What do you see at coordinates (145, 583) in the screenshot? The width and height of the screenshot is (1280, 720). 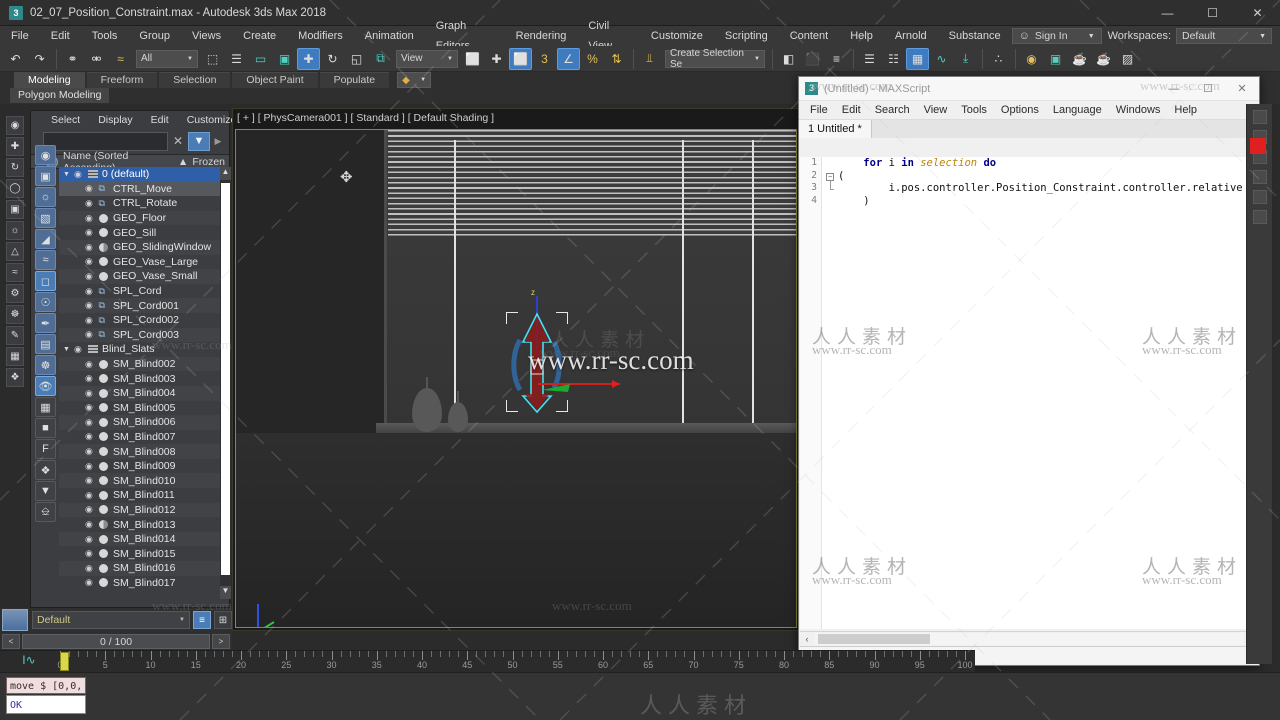 I see `explorer-row-sm-blind017: ◉ SM_Blind017` at bounding box center [145, 583].